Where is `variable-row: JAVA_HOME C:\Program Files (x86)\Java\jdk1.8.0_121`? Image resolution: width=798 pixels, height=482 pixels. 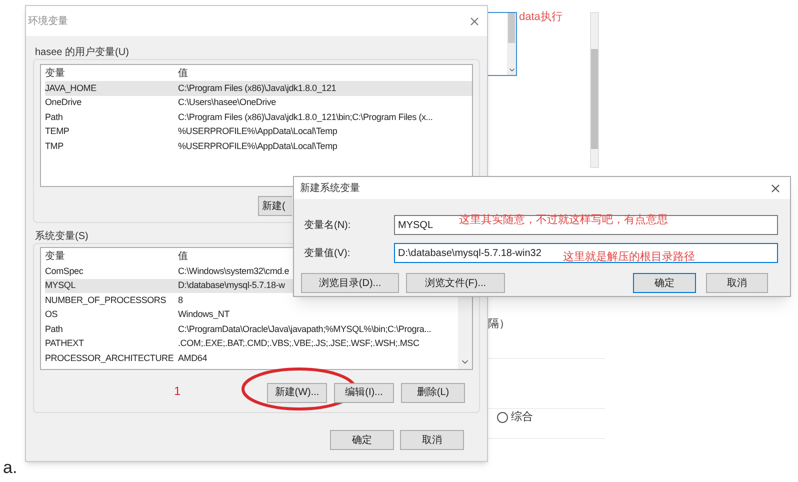
variable-row: JAVA_HOME C:\Program Files (x86)\Java\jdk1.8.0_121 is located at coordinates (258, 88).